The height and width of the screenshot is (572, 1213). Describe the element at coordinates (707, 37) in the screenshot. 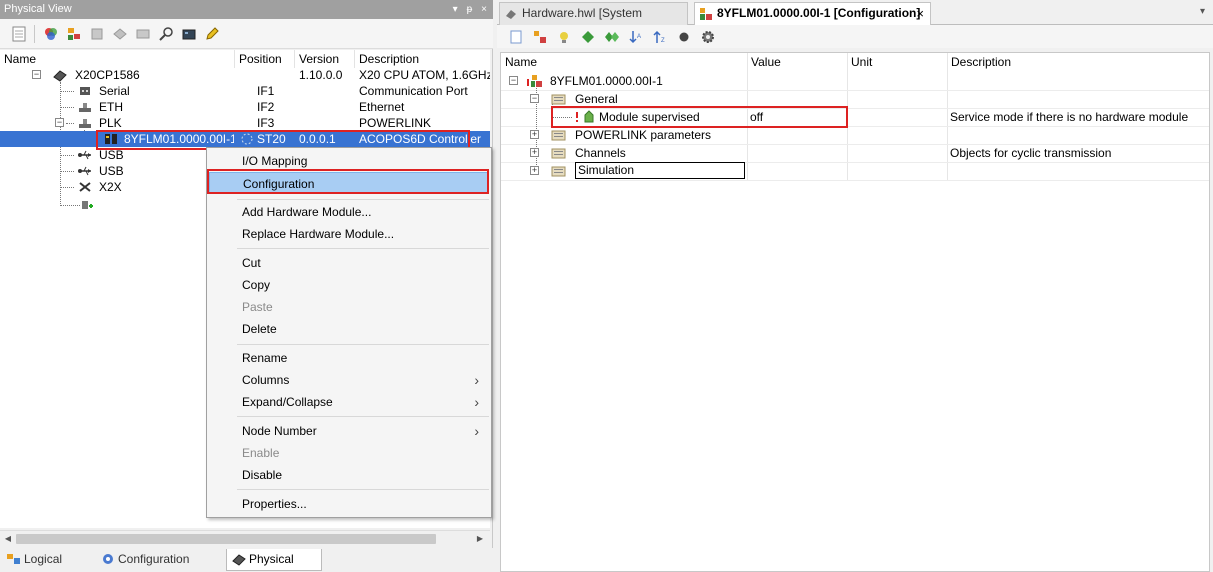

I see `gear-icon` at that location.